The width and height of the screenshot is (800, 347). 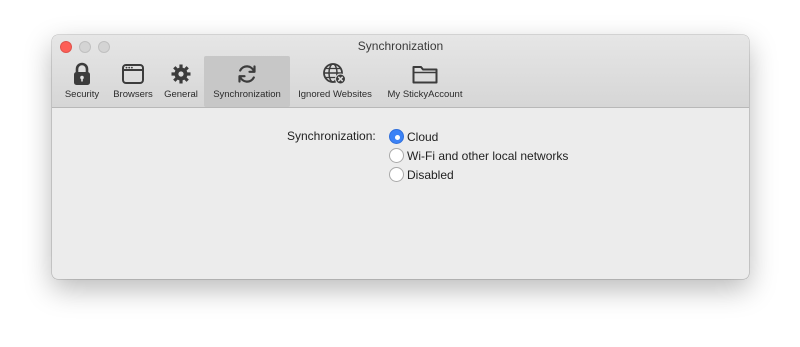 I want to click on tab-synchronization-label: Synchronization, so click(x=247, y=94).